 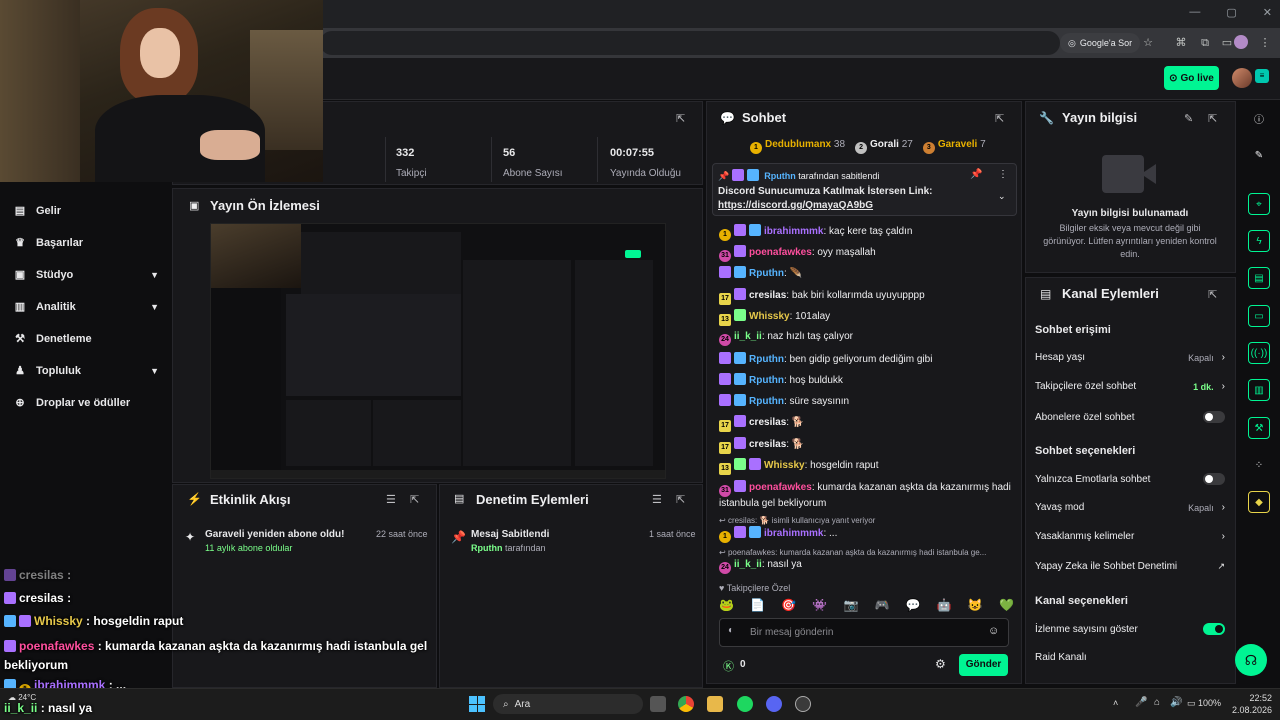 What do you see at coordinates (1214, 417) in the screenshot?
I see `subs-only-toggle` at bounding box center [1214, 417].